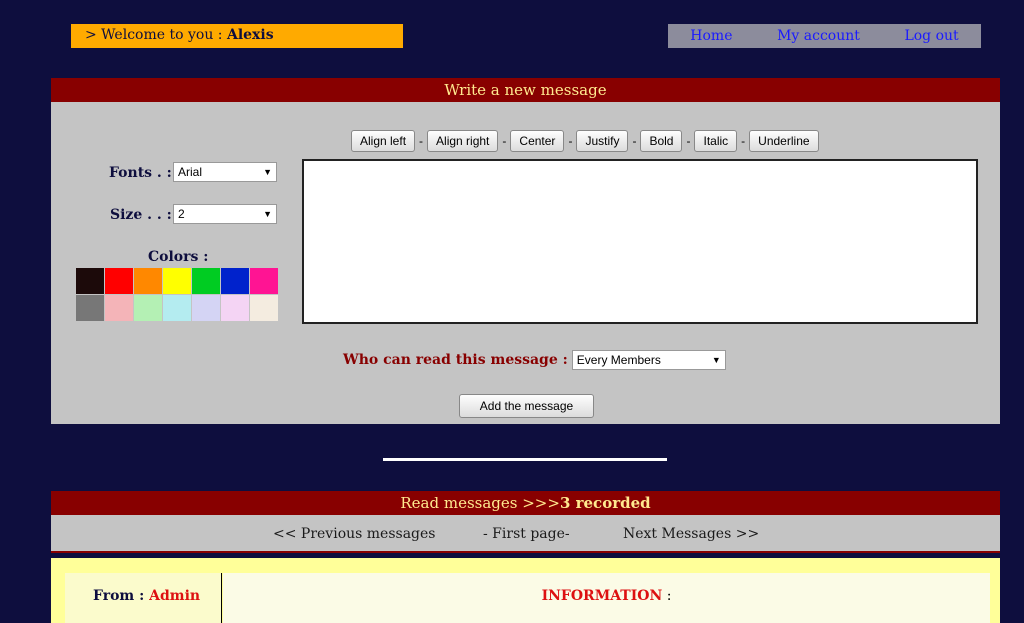  Describe the element at coordinates (716, 141) in the screenshot. I see `italic-button: Italic` at that location.